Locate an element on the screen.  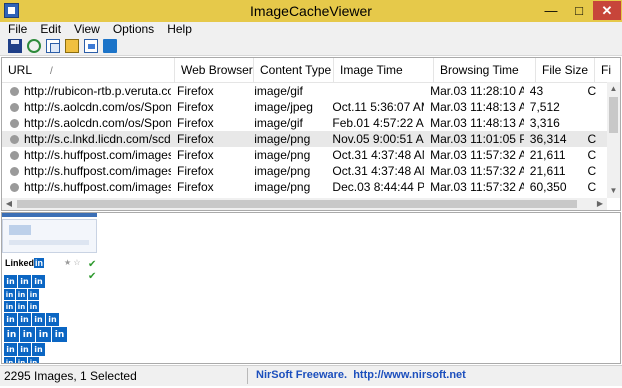
cell-image-time: Oct.31 4:37:48 AM is located at coordinates (378, 155).